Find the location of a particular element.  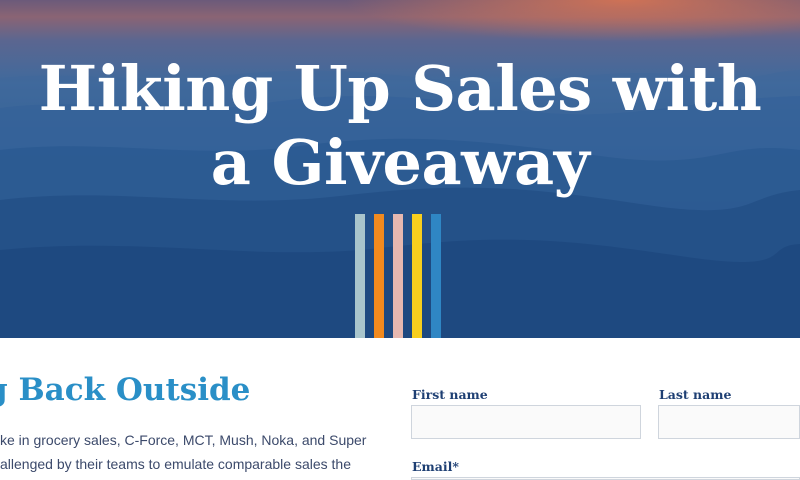

section-heading: g Back Outside is located at coordinates (125, 390).